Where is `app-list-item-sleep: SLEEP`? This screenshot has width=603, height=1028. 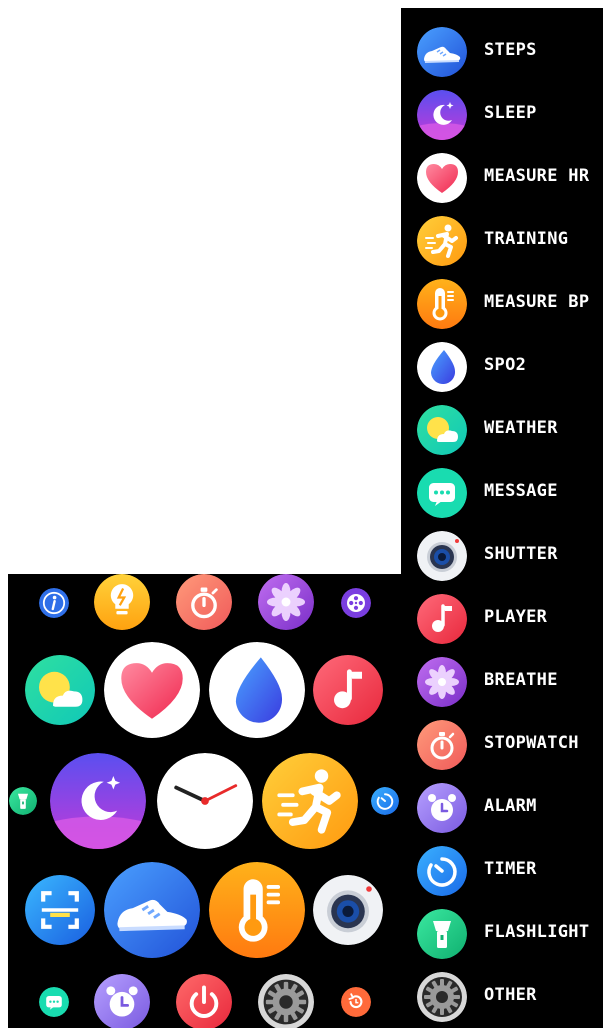 app-list-item-sleep: SLEEP is located at coordinates (502, 114).